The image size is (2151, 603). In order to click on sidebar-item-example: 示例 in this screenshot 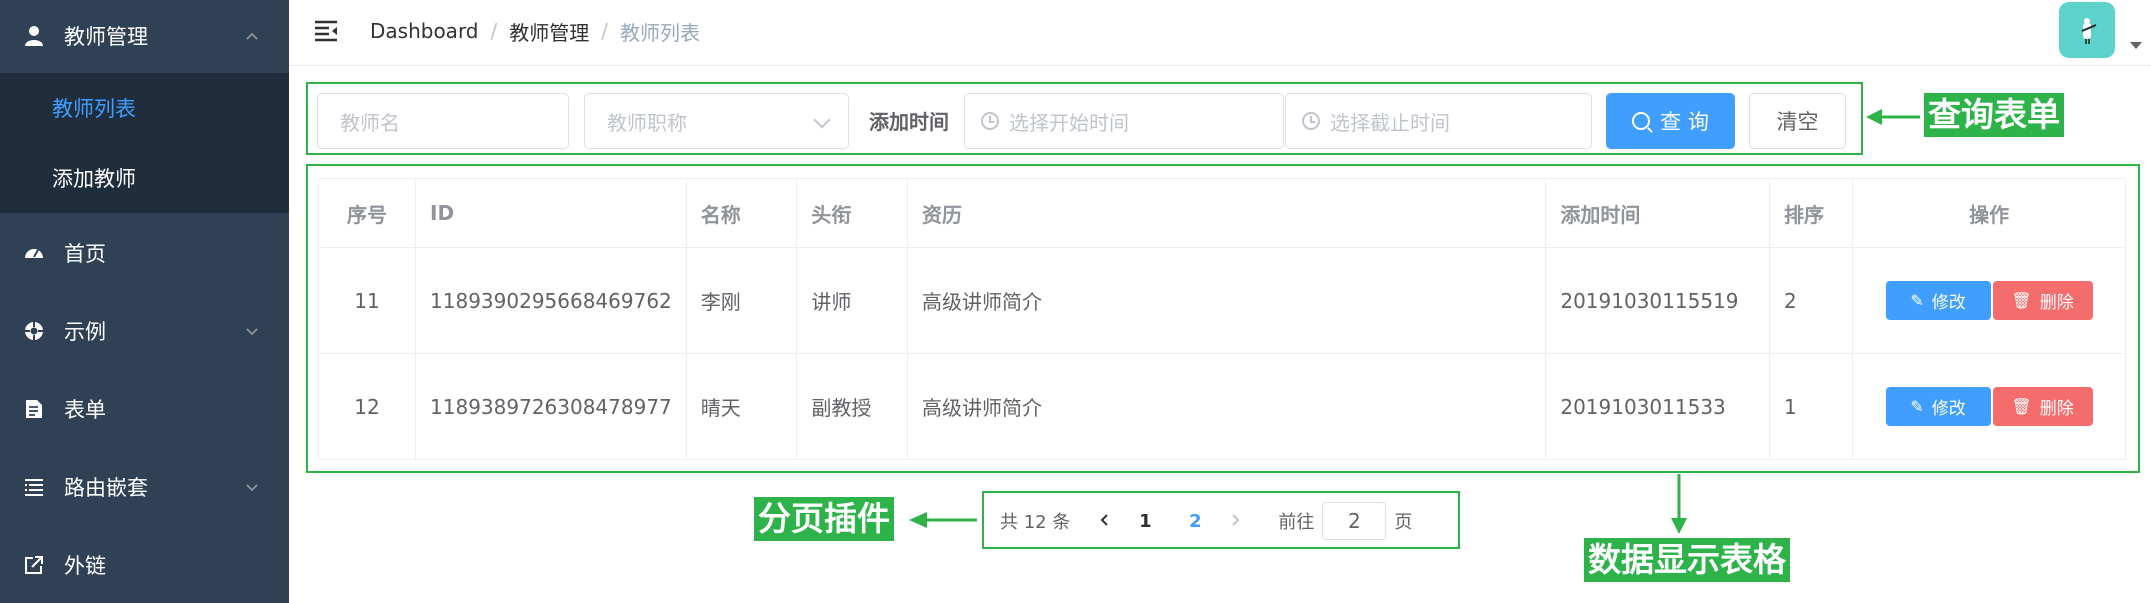, I will do `click(144, 331)`.